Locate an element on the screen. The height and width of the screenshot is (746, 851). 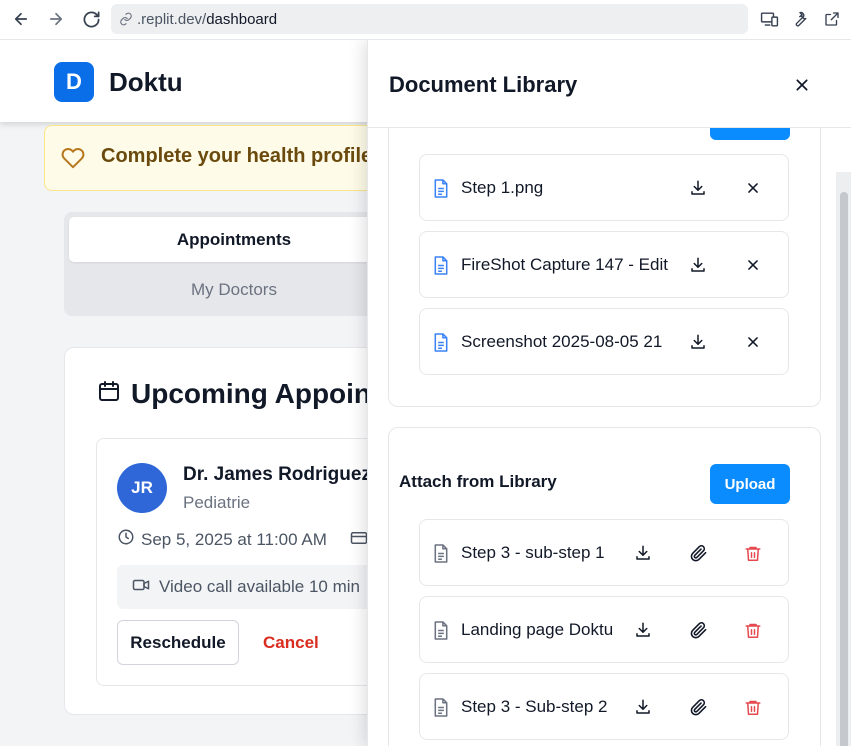
heart-icon is located at coordinates (73, 160).